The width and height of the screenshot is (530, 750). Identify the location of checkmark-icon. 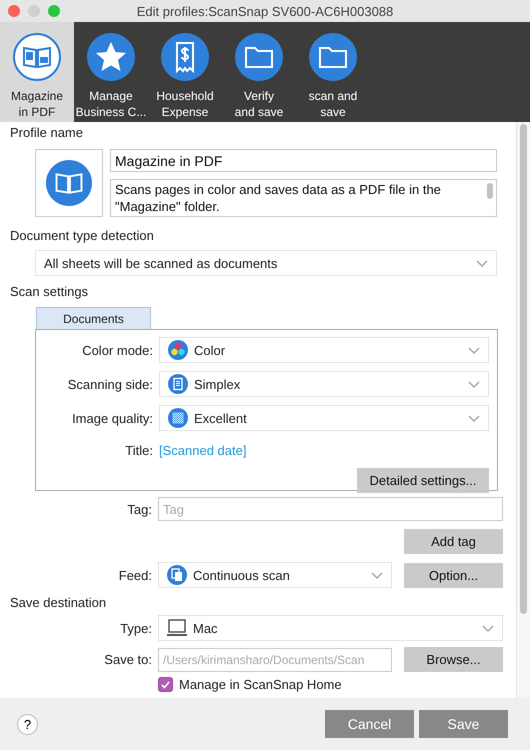
(165, 684).